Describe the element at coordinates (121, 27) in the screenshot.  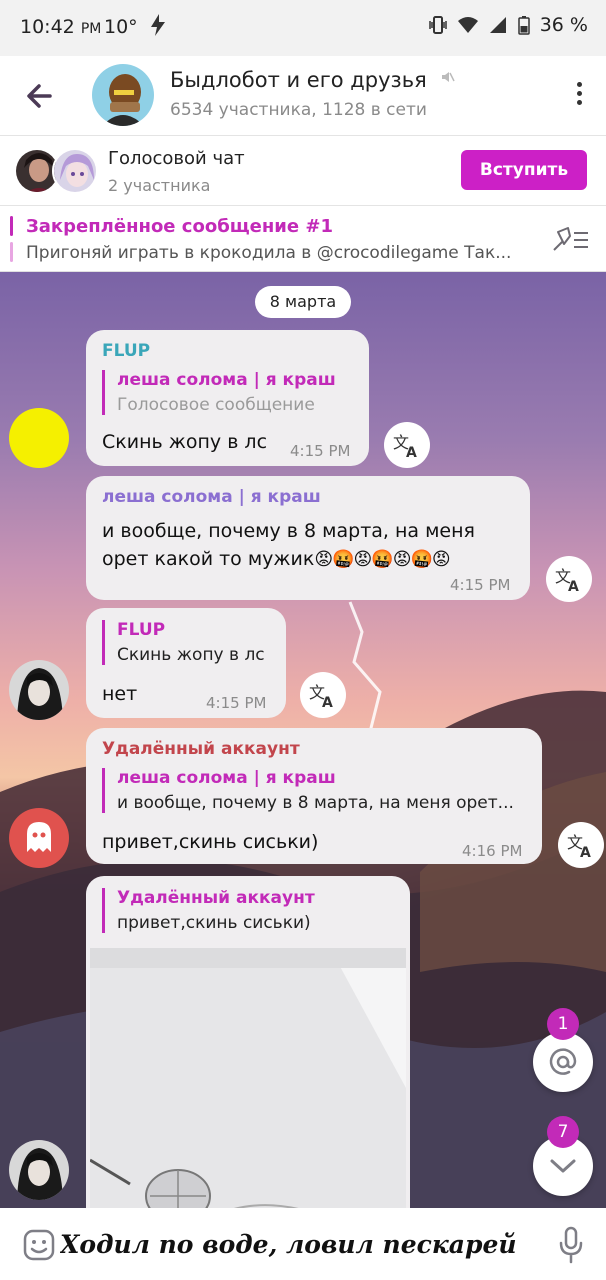
I see `status-temperature: 10°` at that location.